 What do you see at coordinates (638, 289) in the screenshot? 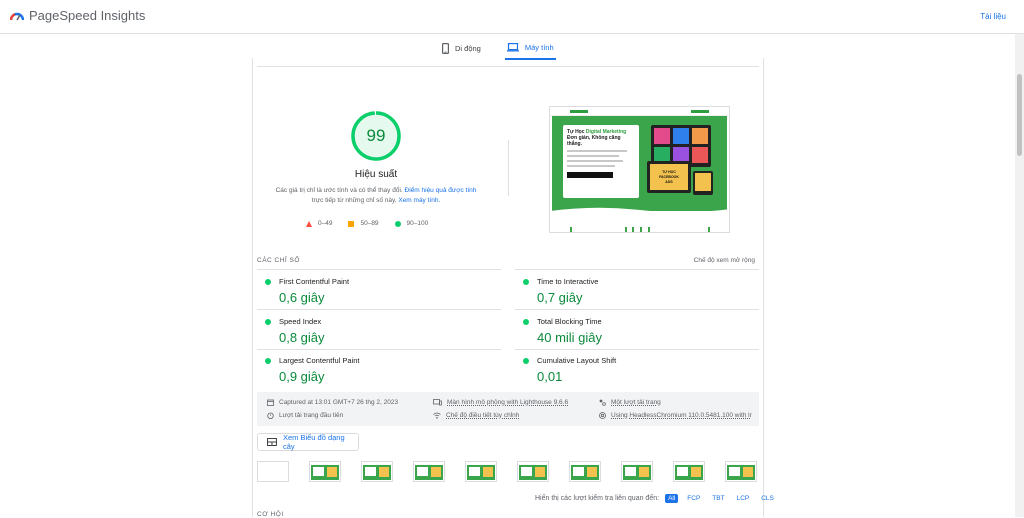
I see `metric-tti: Time to Interactive 0,7 giây` at bounding box center [638, 289].